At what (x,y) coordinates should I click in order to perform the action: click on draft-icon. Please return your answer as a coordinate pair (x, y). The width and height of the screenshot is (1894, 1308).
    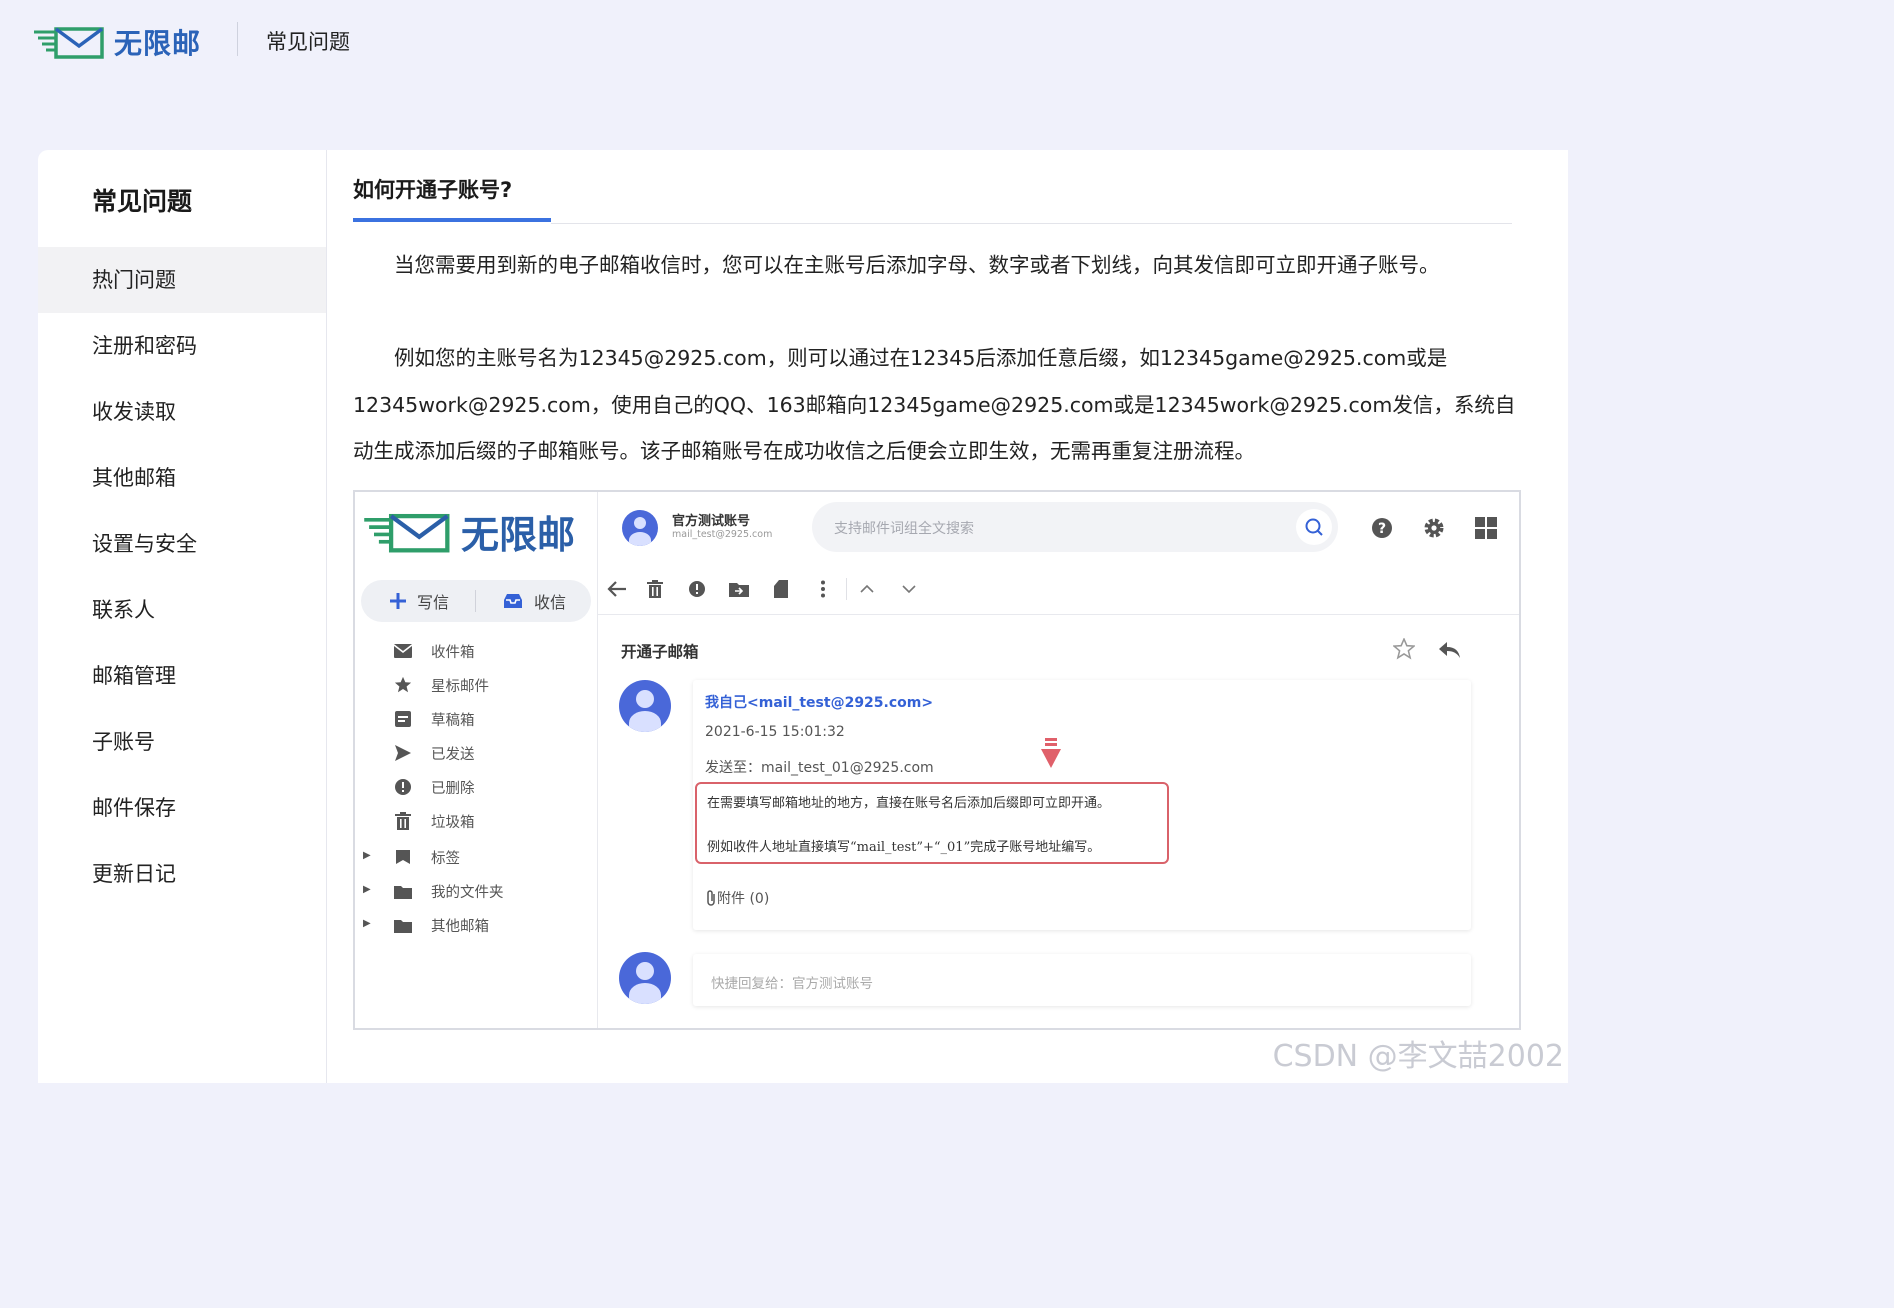
    Looking at the image, I should click on (403, 719).